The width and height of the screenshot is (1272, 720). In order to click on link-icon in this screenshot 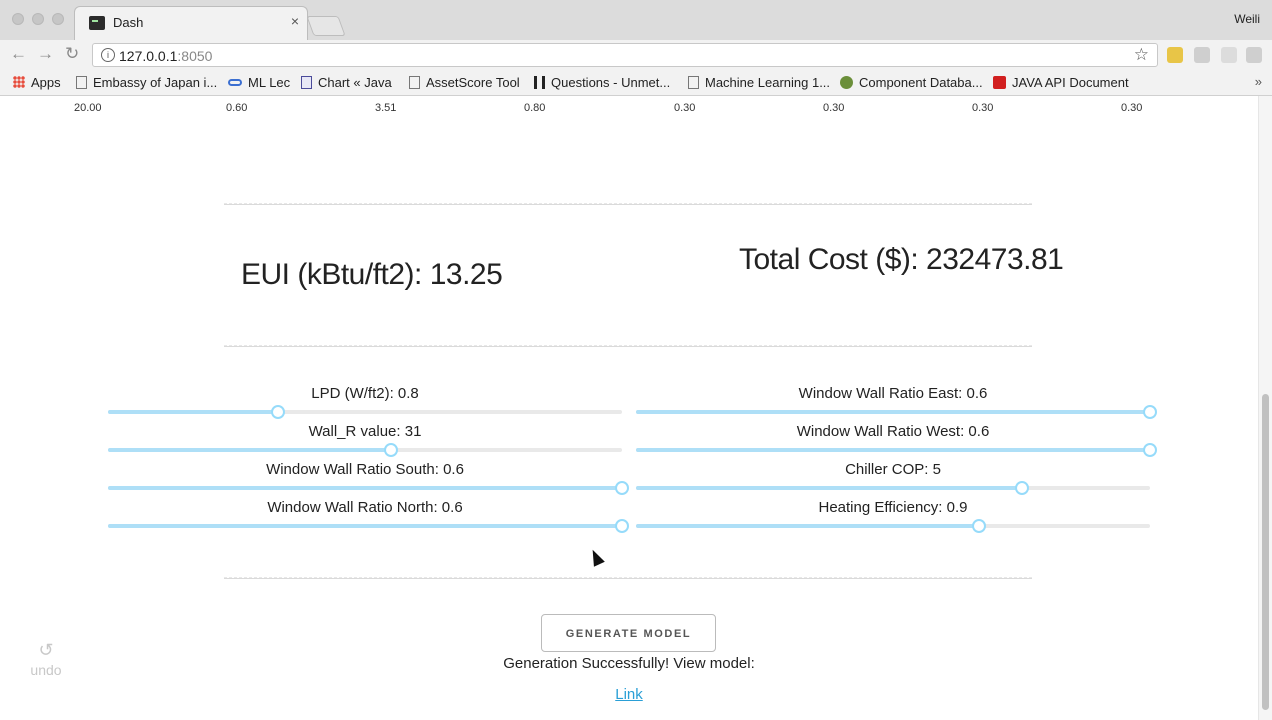, I will do `click(235, 82)`.